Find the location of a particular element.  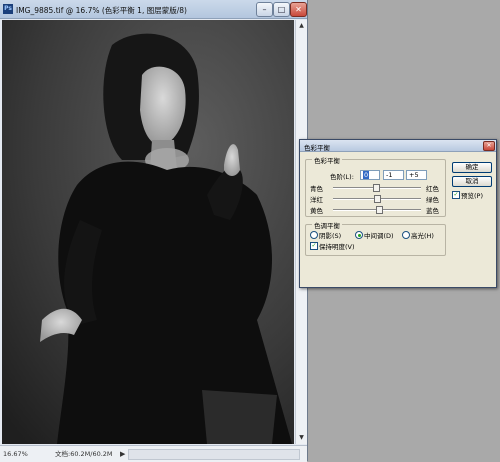

highlights-label: 高光(H) is located at coordinates (422, 235).